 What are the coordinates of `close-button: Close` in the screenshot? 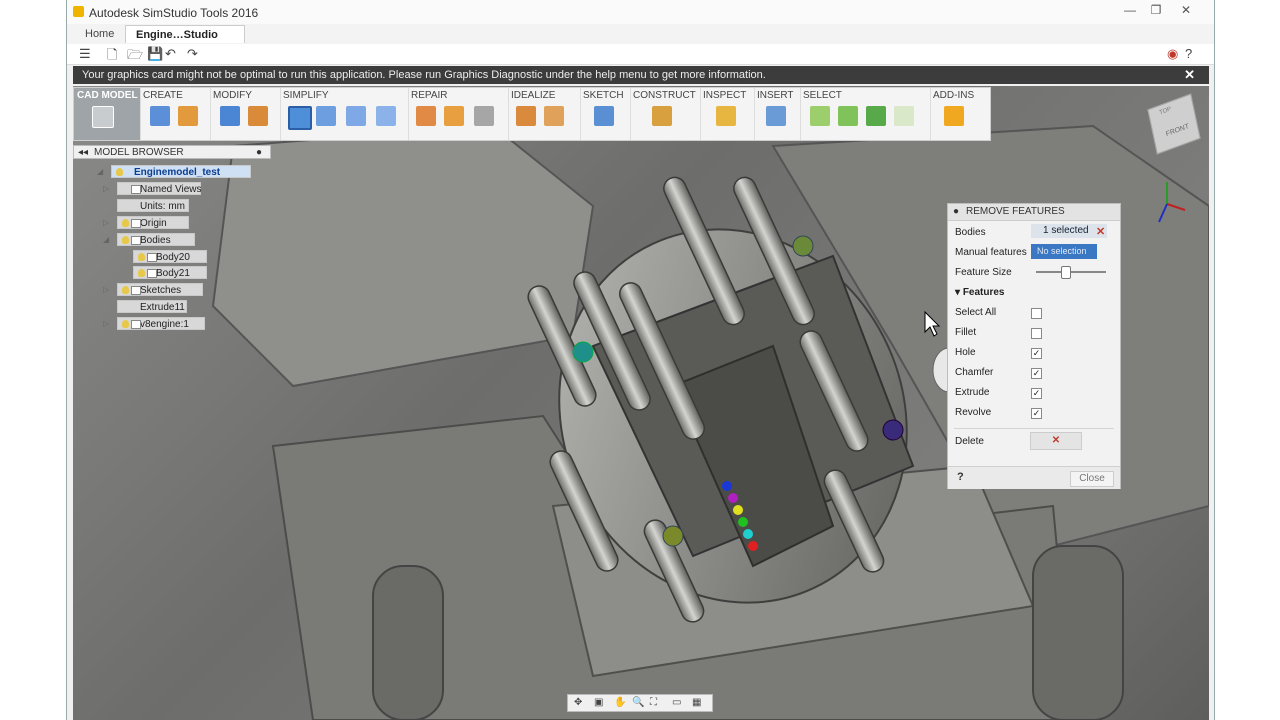 It's located at (1092, 479).